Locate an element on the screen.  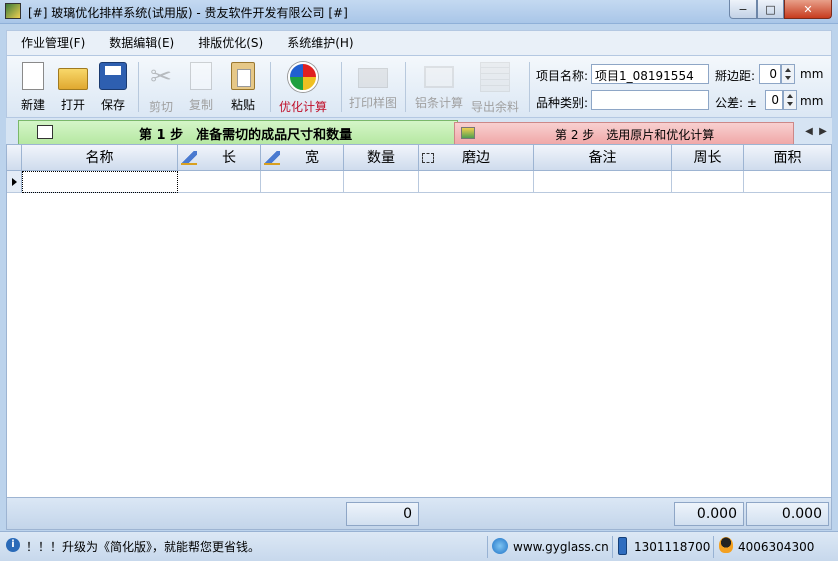
dashed-square-icon is located at coordinates (428, 158).